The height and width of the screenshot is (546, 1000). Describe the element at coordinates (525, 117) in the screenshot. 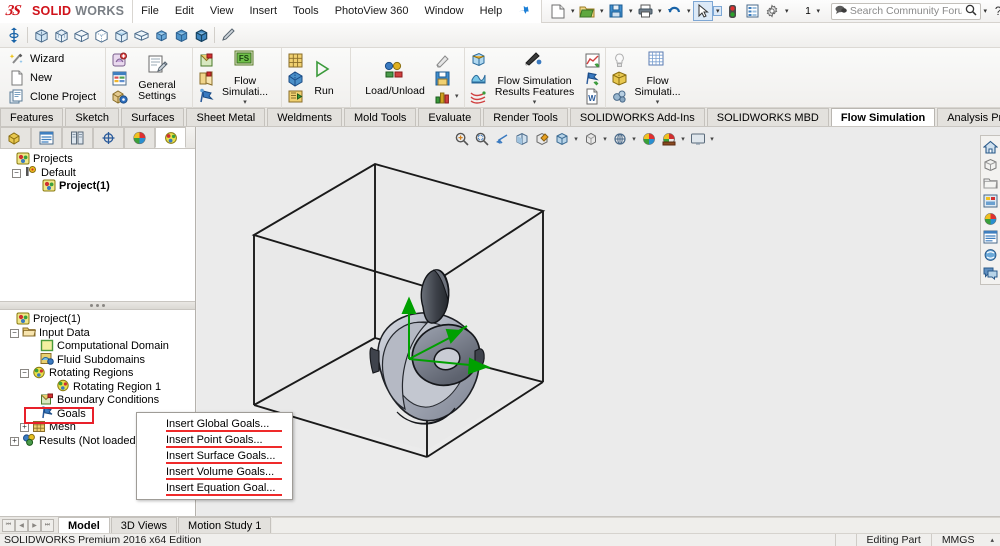

I see `tab-render-tools: Render Tools` at that location.